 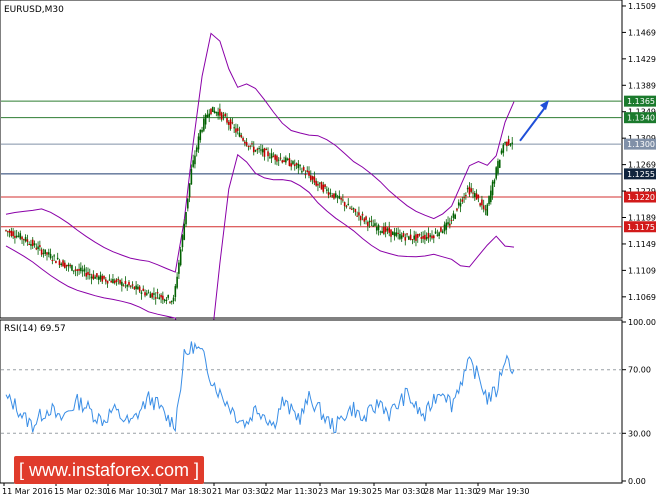 I want to click on time-tick-label: 16 Mar 10:30, so click(x=132, y=491).